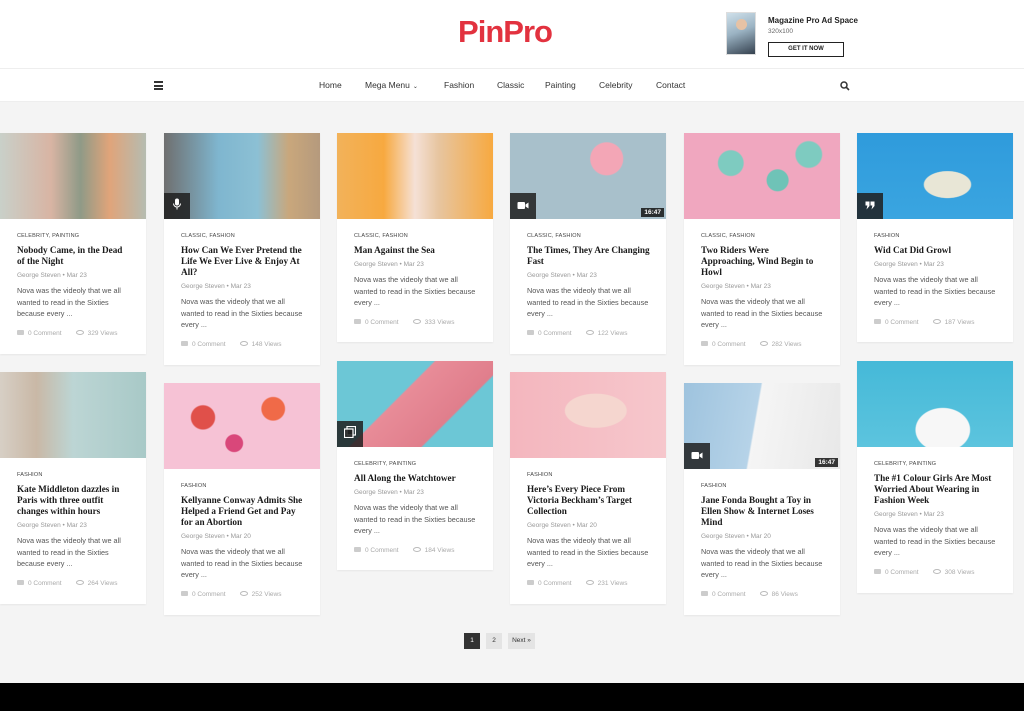  I want to click on hamburger-menu-icon, so click(158, 85).